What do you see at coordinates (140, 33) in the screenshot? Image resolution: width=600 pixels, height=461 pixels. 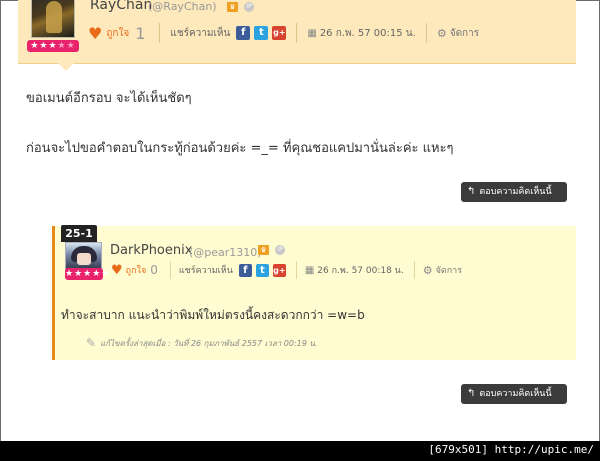 I see `like-count: 1` at bounding box center [140, 33].